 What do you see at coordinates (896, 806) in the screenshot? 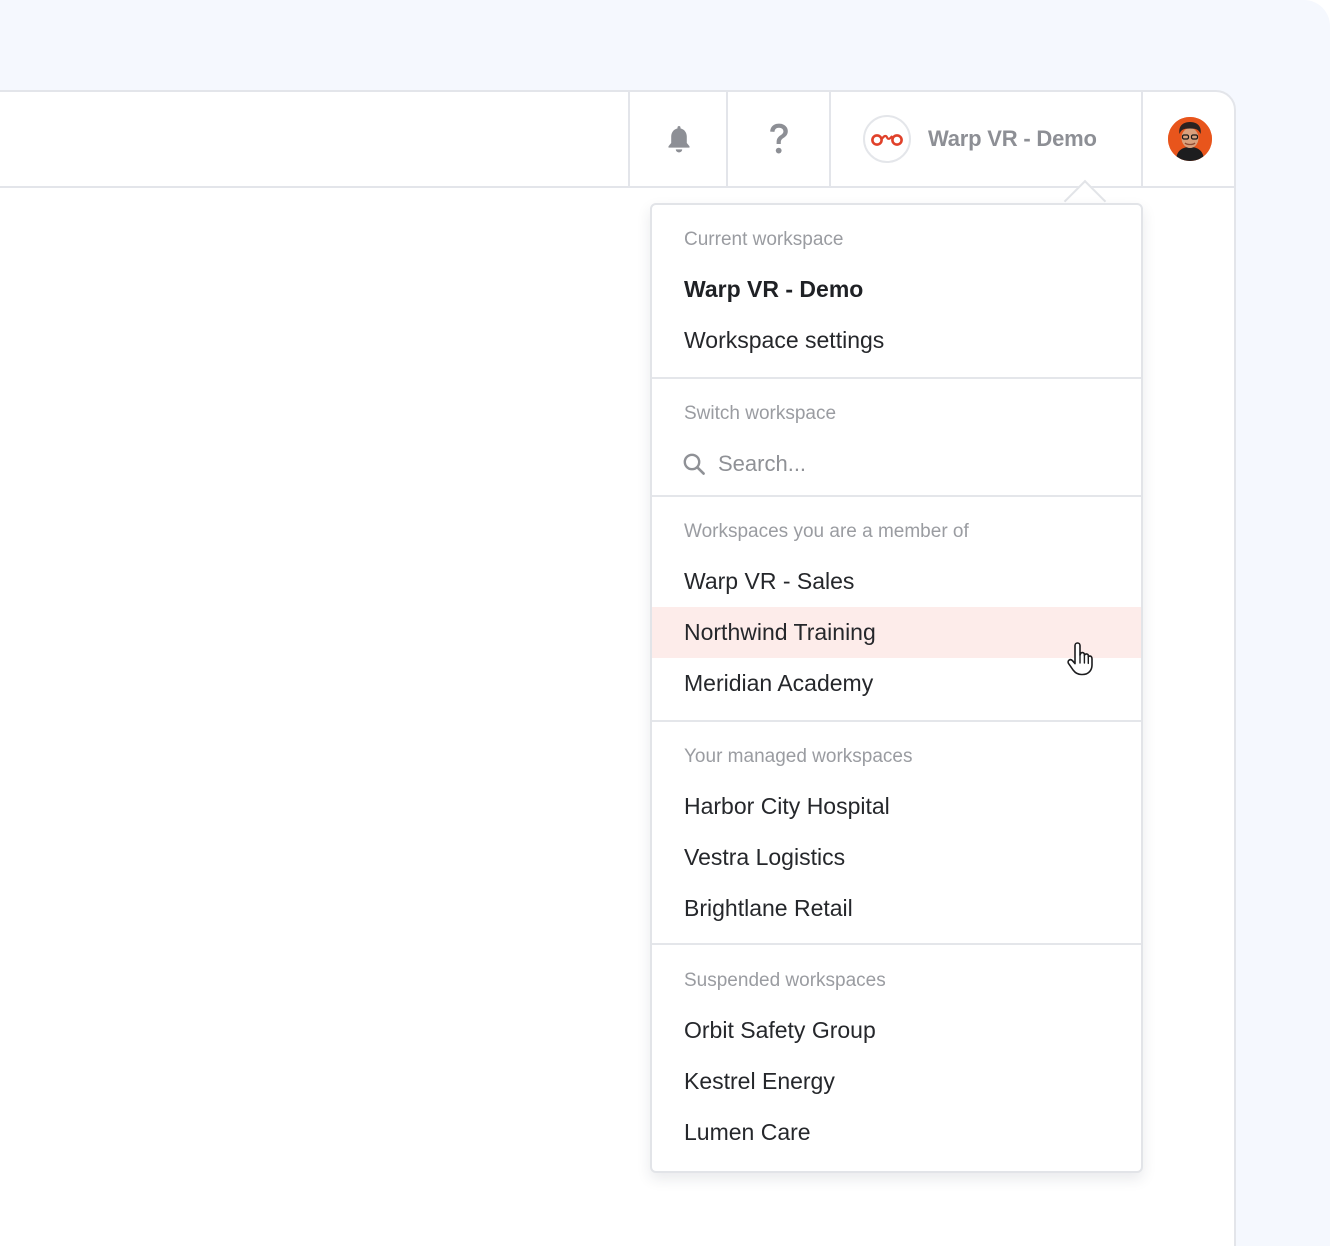
I see `workspace-item: Harbor City Hospital` at bounding box center [896, 806].